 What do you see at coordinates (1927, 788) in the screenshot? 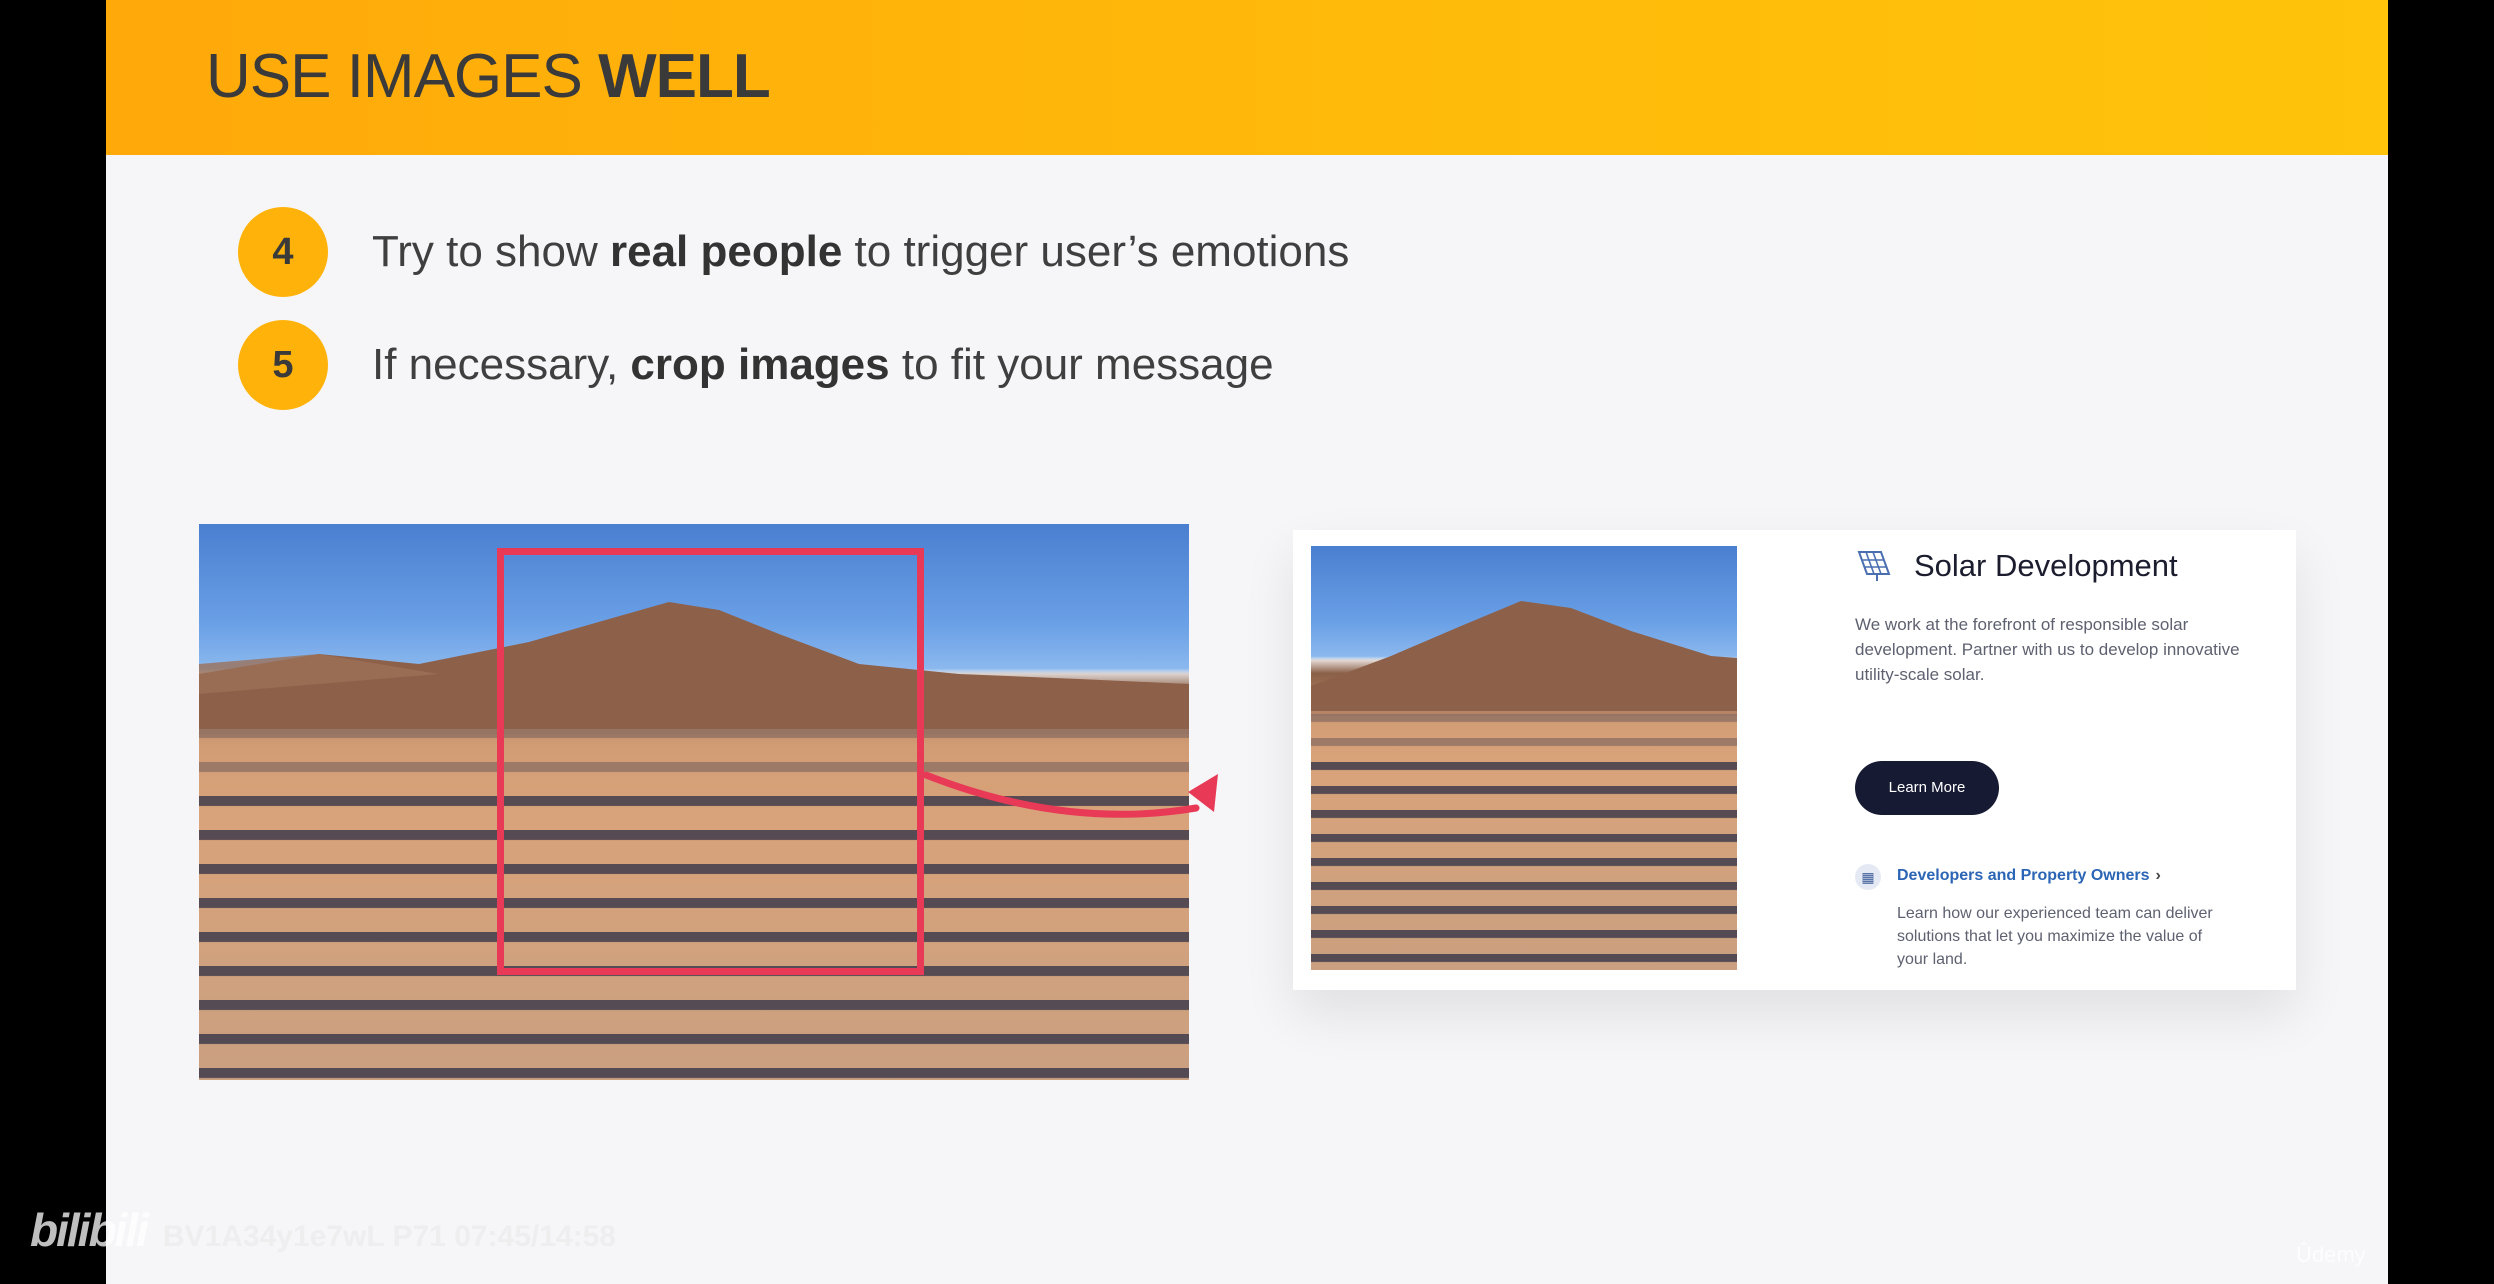
I see `learn-more-button: Learn More` at bounding box center [1927, 788].